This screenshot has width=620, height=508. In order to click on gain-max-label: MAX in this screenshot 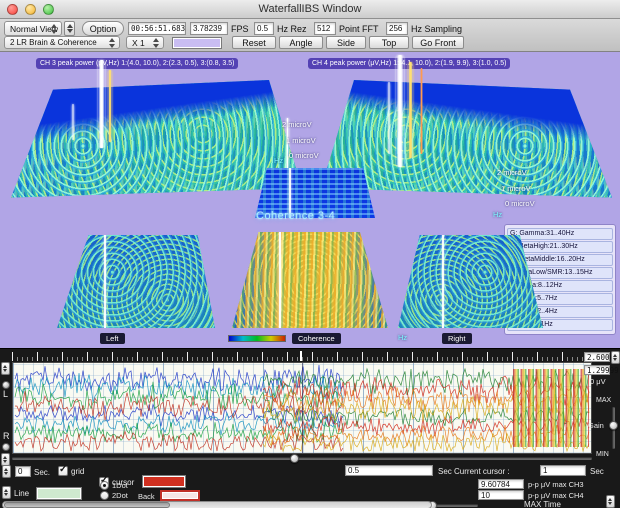, I will do `click(604, 400)`.